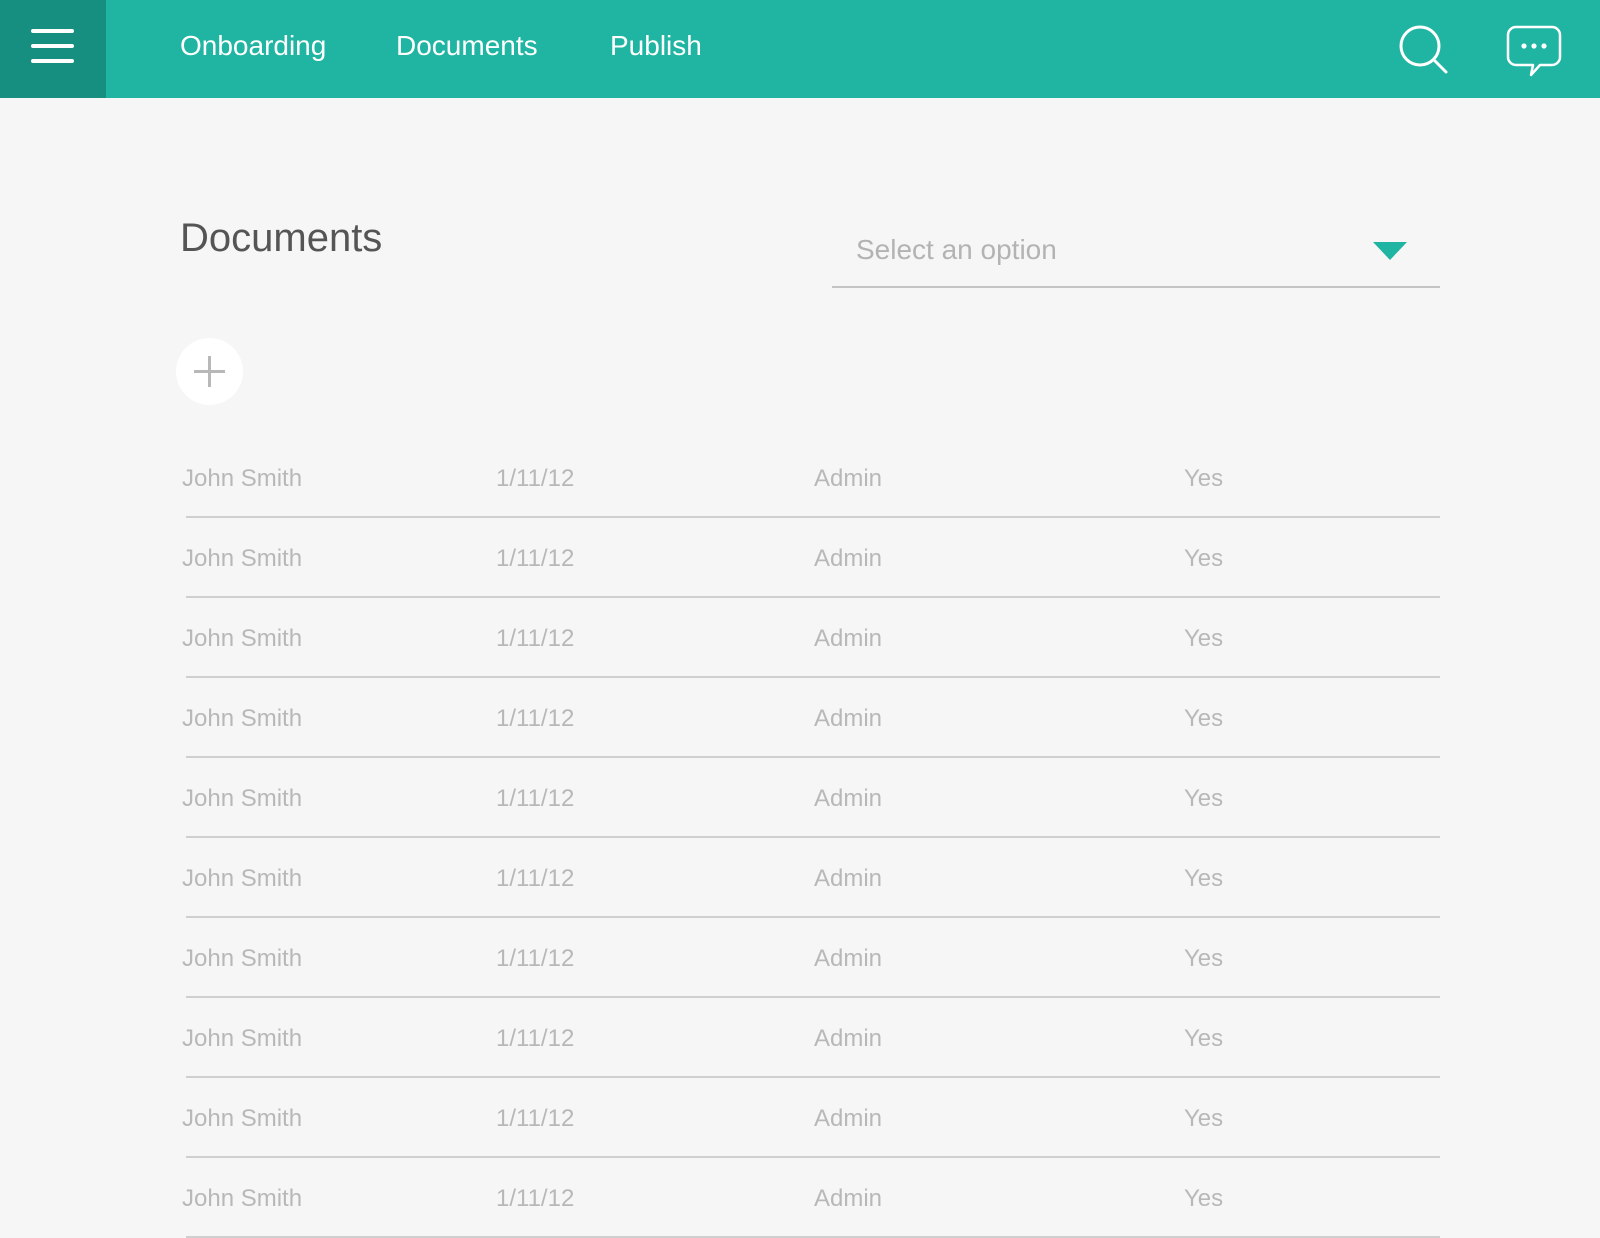 The height and width of the screenshot is (1238, 1600). Describe the element at coordinates (467, 46) in the screenshot. I see `nav-link-documents: Documents` at that location.